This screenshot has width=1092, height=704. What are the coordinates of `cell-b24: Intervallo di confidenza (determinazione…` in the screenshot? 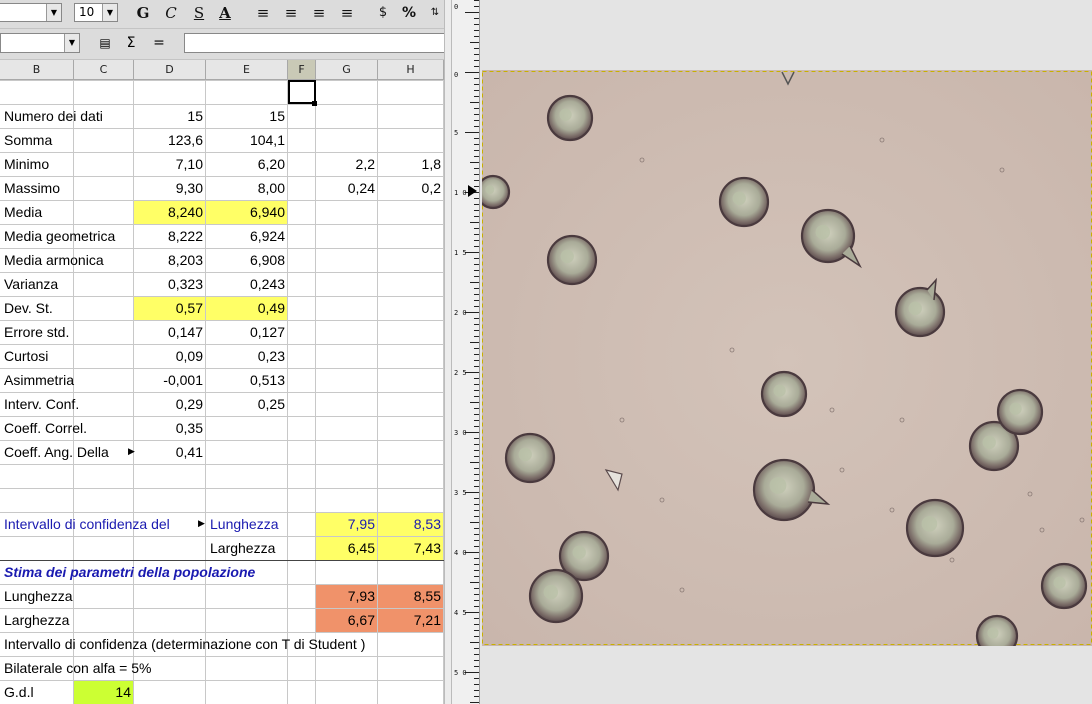 It's located at (222, 644).